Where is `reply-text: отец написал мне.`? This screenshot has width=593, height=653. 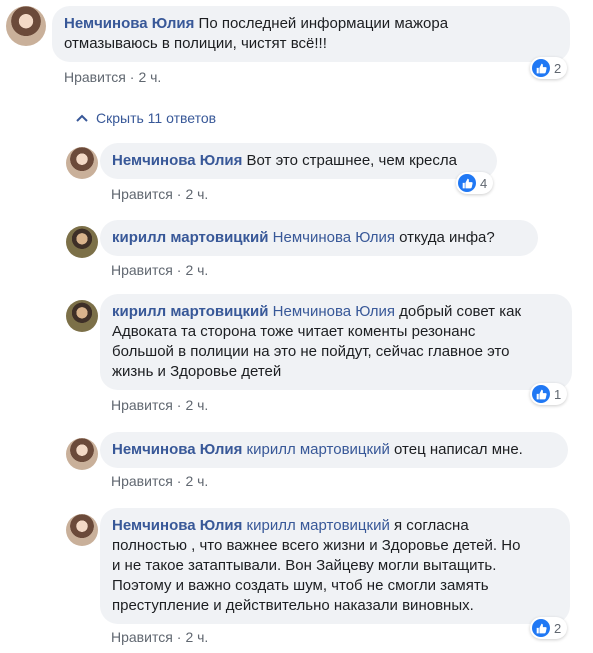
reply-text: отец написал мне. is located at coordinates (458, 449).